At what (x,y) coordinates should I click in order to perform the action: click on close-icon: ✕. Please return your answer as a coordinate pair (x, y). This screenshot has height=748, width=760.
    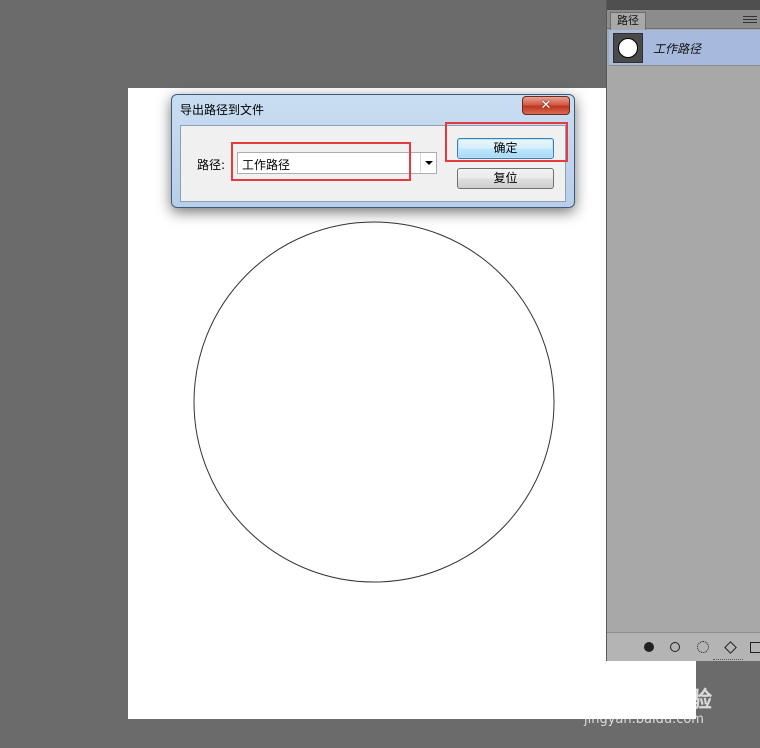
    Looking at the image, I should click on (546, 105).